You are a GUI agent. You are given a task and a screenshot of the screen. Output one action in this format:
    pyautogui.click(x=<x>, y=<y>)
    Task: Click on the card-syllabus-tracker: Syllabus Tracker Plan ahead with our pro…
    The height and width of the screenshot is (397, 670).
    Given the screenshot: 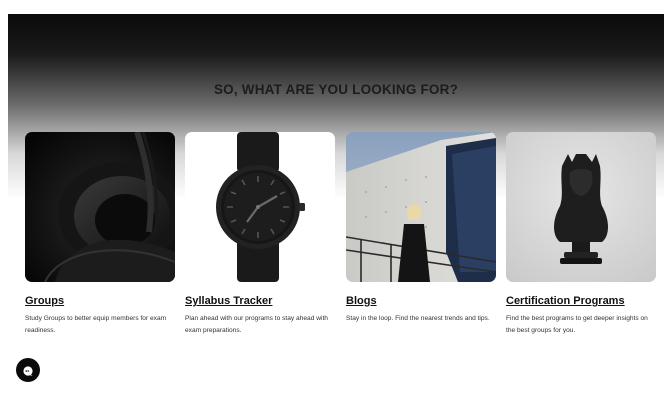 What is the action you would take?
    pyautogui.click(x=260, y=234)
    